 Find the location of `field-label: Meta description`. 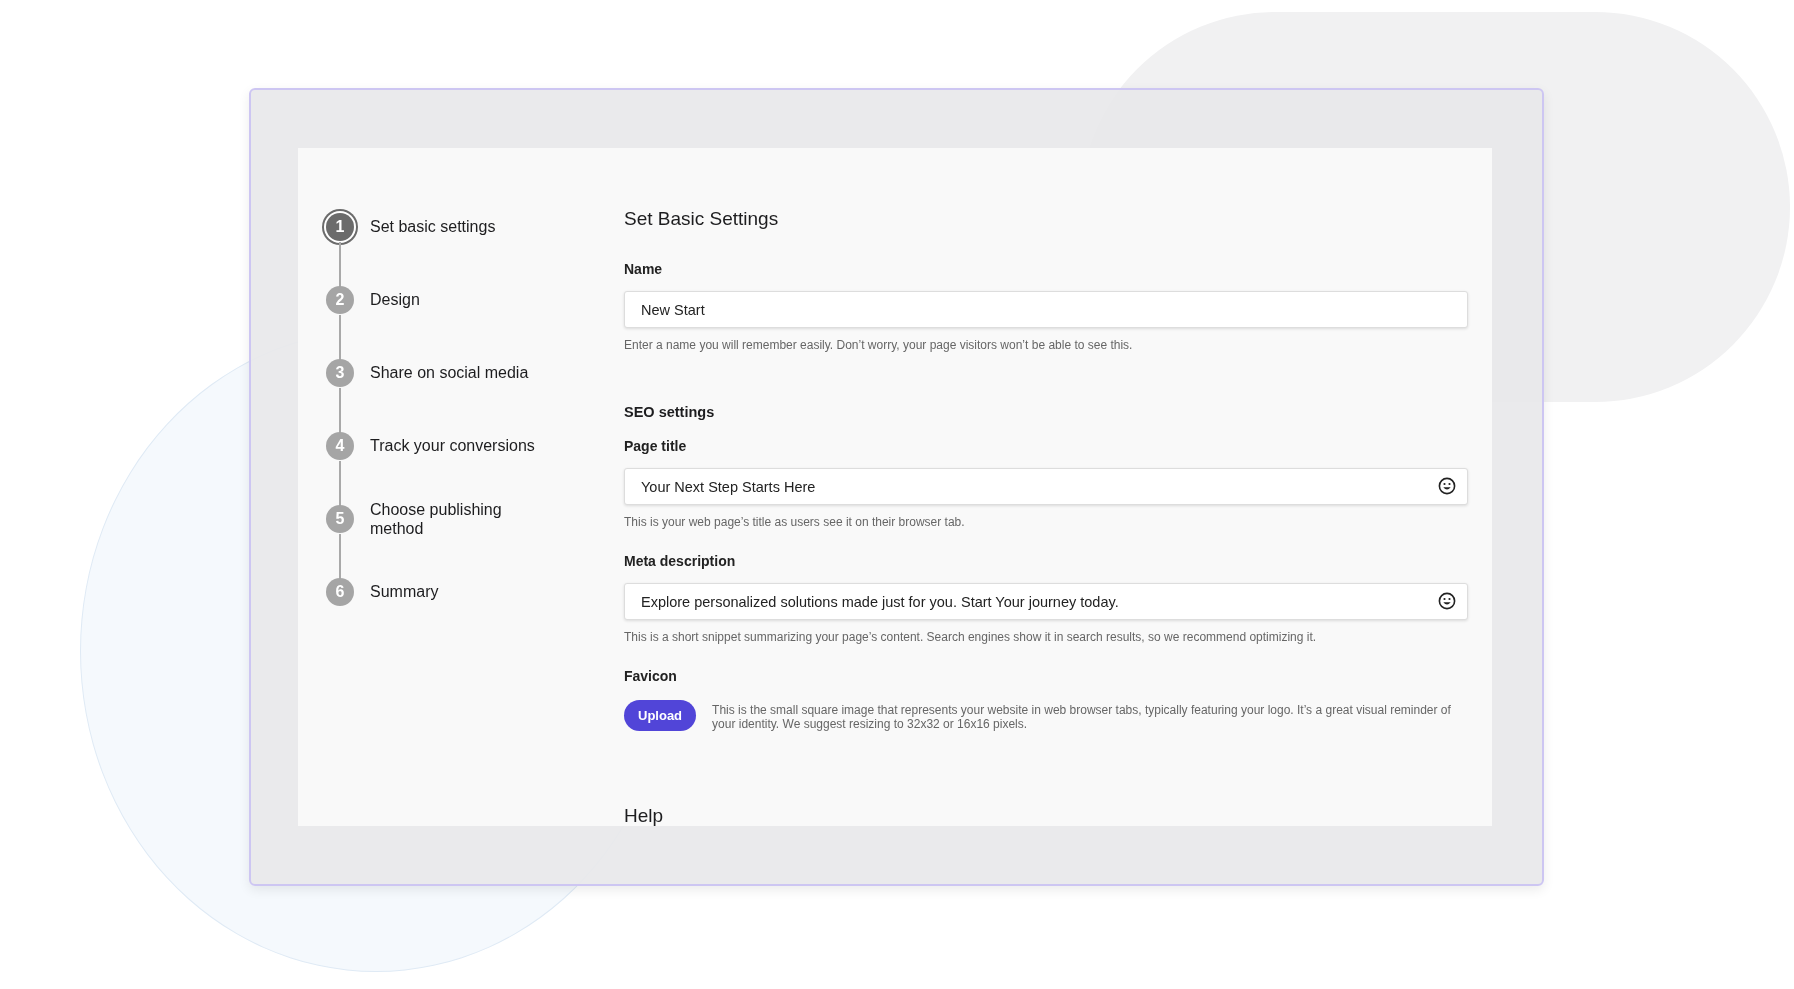

field-label: Meta description is located at coordinates (680, 561).